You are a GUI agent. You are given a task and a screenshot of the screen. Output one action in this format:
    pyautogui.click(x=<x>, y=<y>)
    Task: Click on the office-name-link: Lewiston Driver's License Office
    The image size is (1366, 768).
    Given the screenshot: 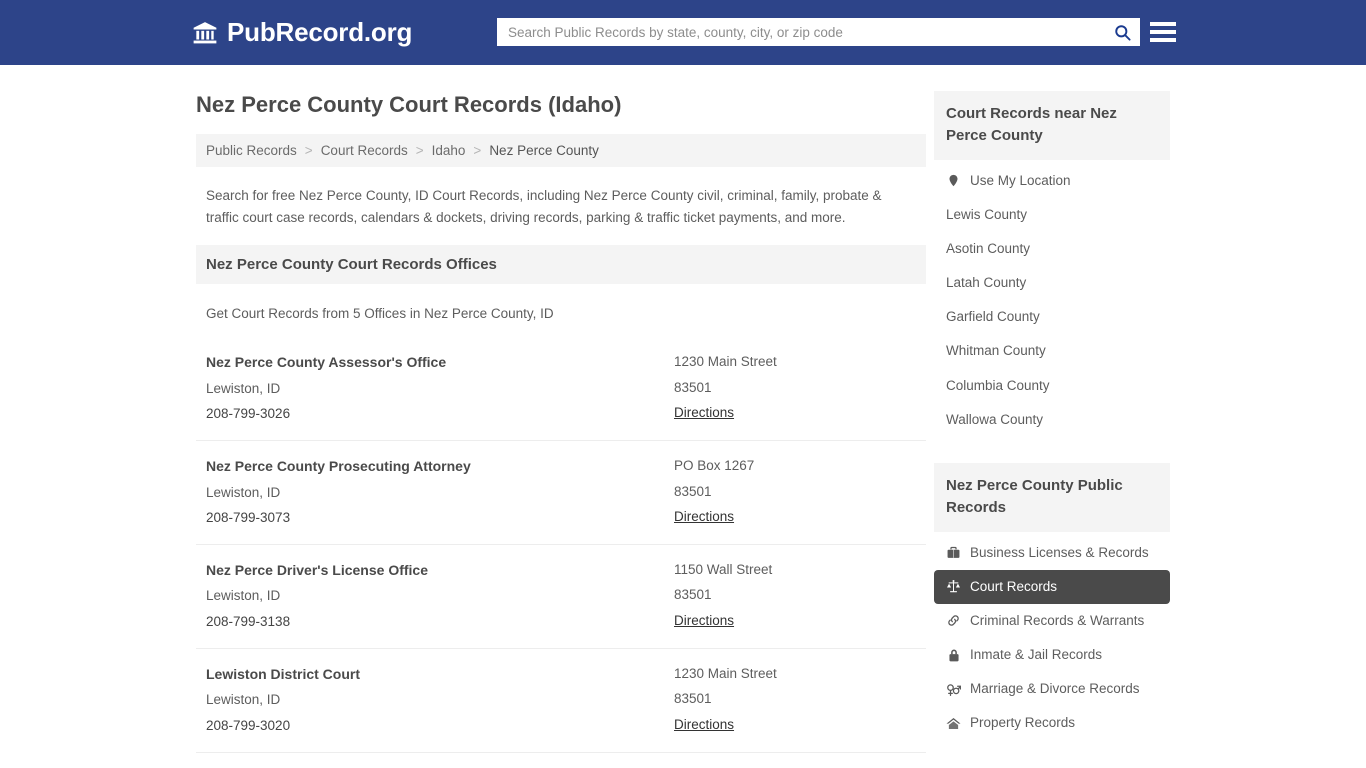 What is the action you would take?
    pyautogui.click(x=440, y=766)
    